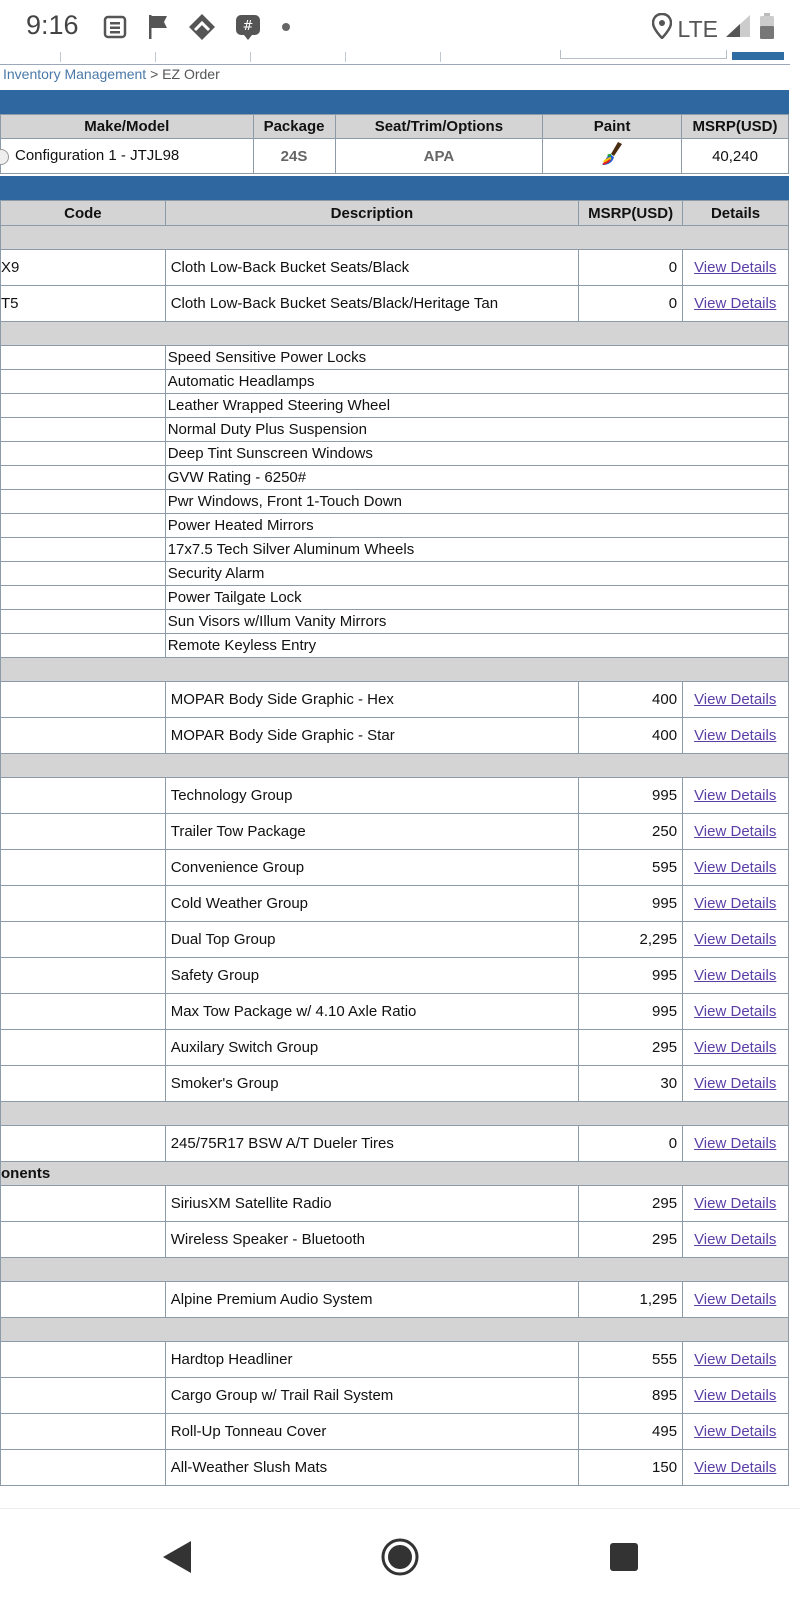  What do you see at coordinates (74, 74) in the screenshot?
I see `breadcrumb-inventory-management: Inventory Management` at bounding box center [74, 74].